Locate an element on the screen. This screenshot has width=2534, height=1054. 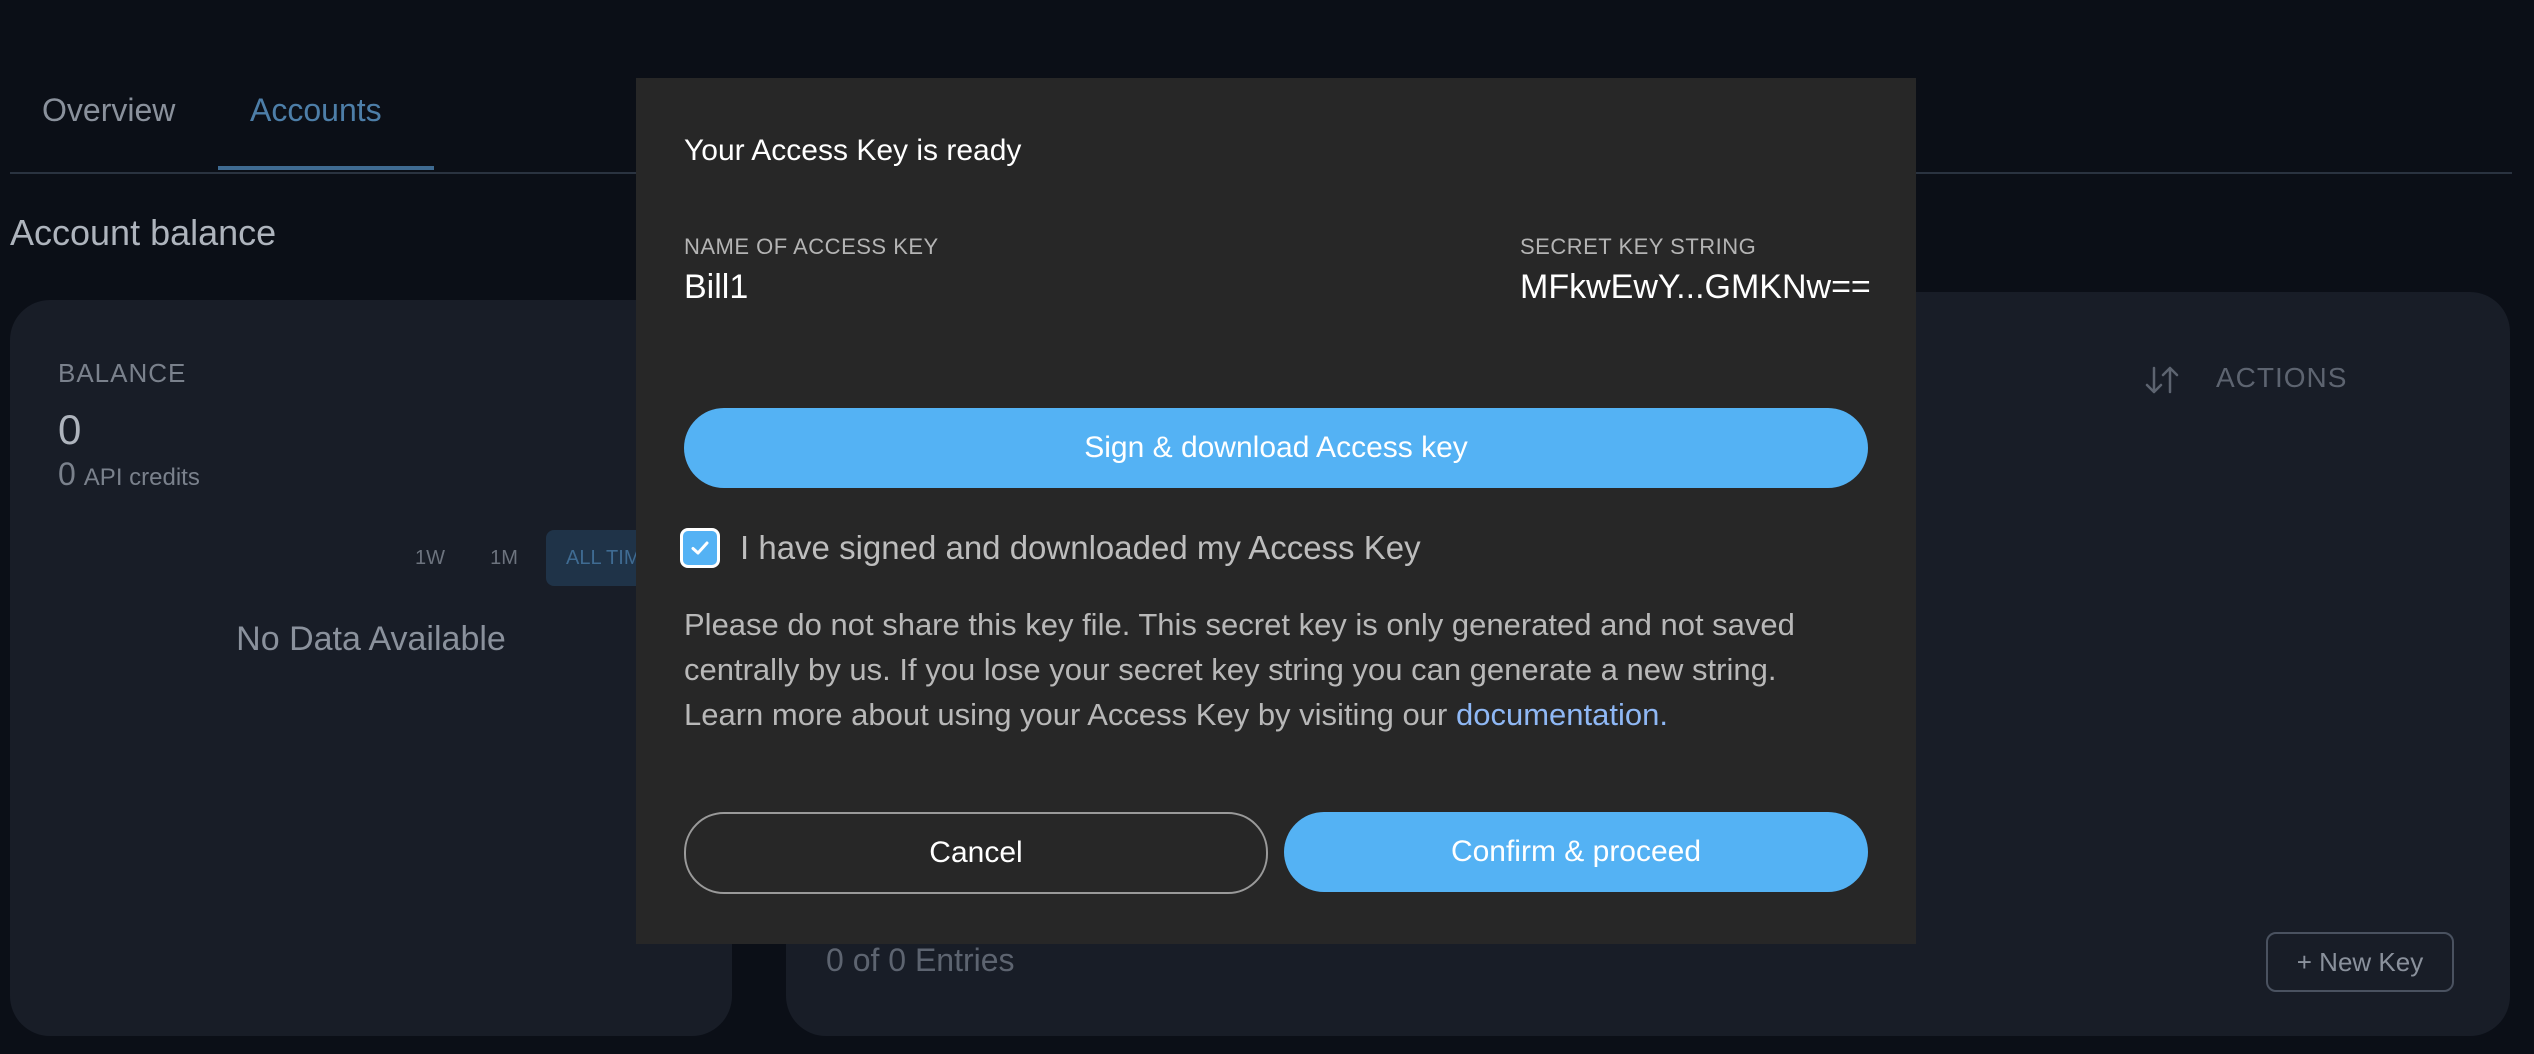
key-name-label: NAME OF ACCESS KEY is located at coordinates (811, 246).